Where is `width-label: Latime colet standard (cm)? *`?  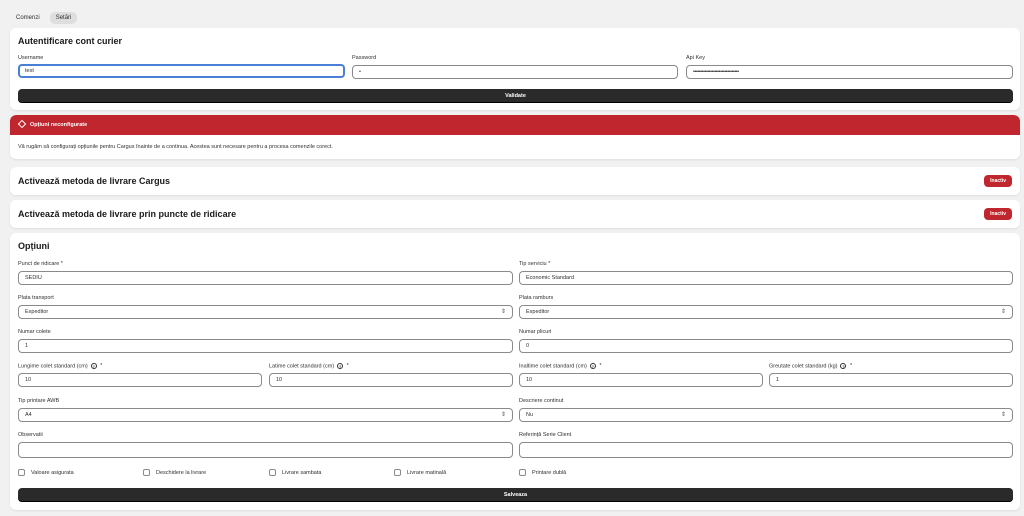
width-label: Latime colet standard (cm)? * is located at coordinates (309, 366).